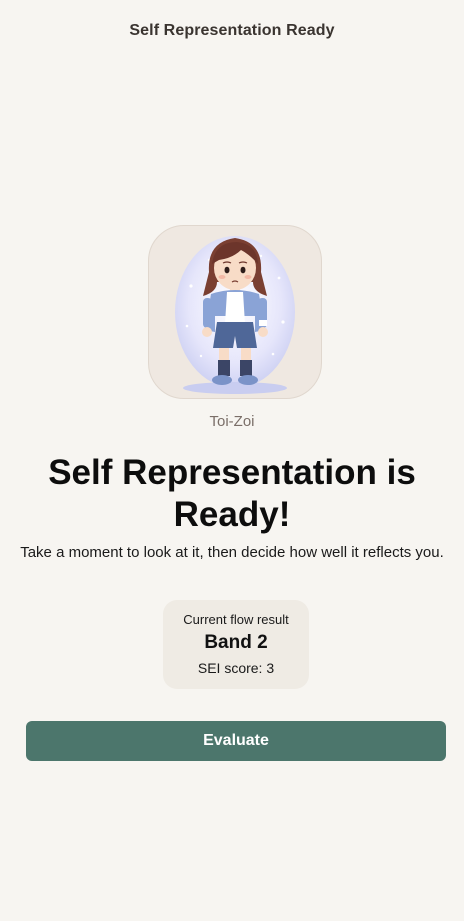  I want to click on evaluate-button: Evaluate, so click(236, 741).